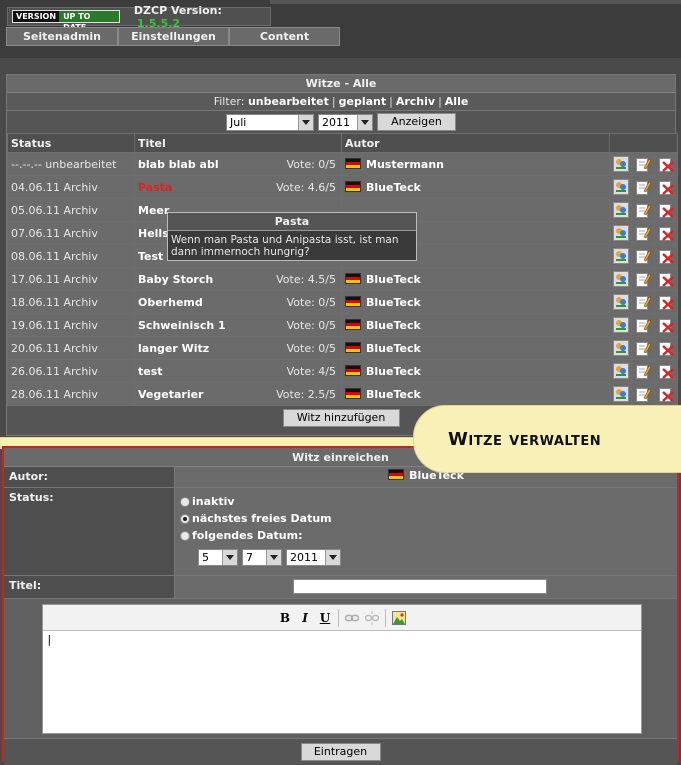 Image resolution: width=681 pixels, height=765 pixels. What do you see at coordinates (342, 681) in the screenshot?
I see `editor-text-area: |` at bounding box center [342, 681].